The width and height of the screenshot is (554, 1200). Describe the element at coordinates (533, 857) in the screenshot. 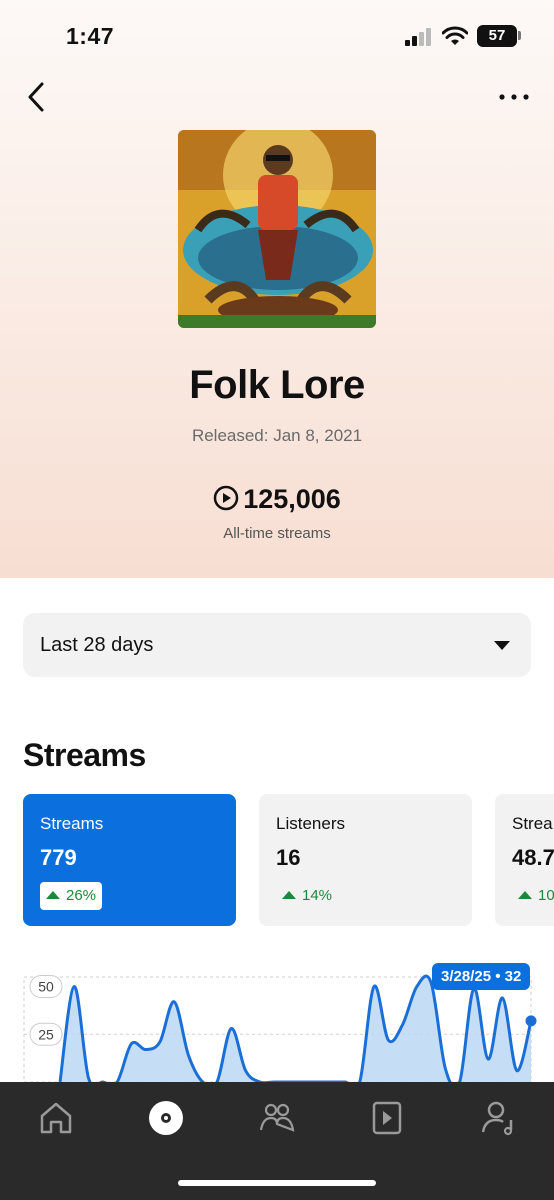

I see `metric-value: 48.7` at that location.